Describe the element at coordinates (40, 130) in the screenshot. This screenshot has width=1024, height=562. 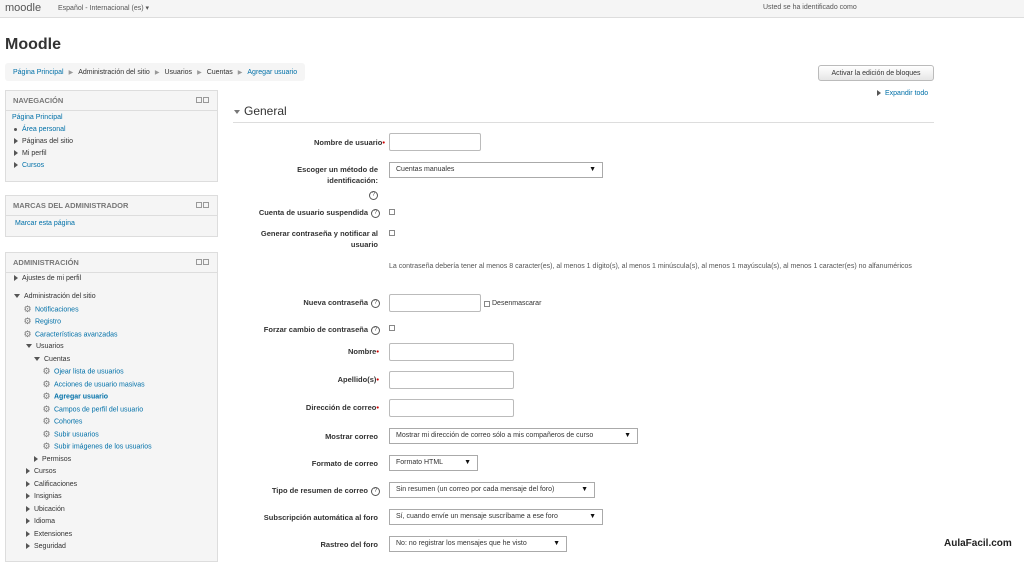
I see `nav-item-dashboard: Área personal` at that location.